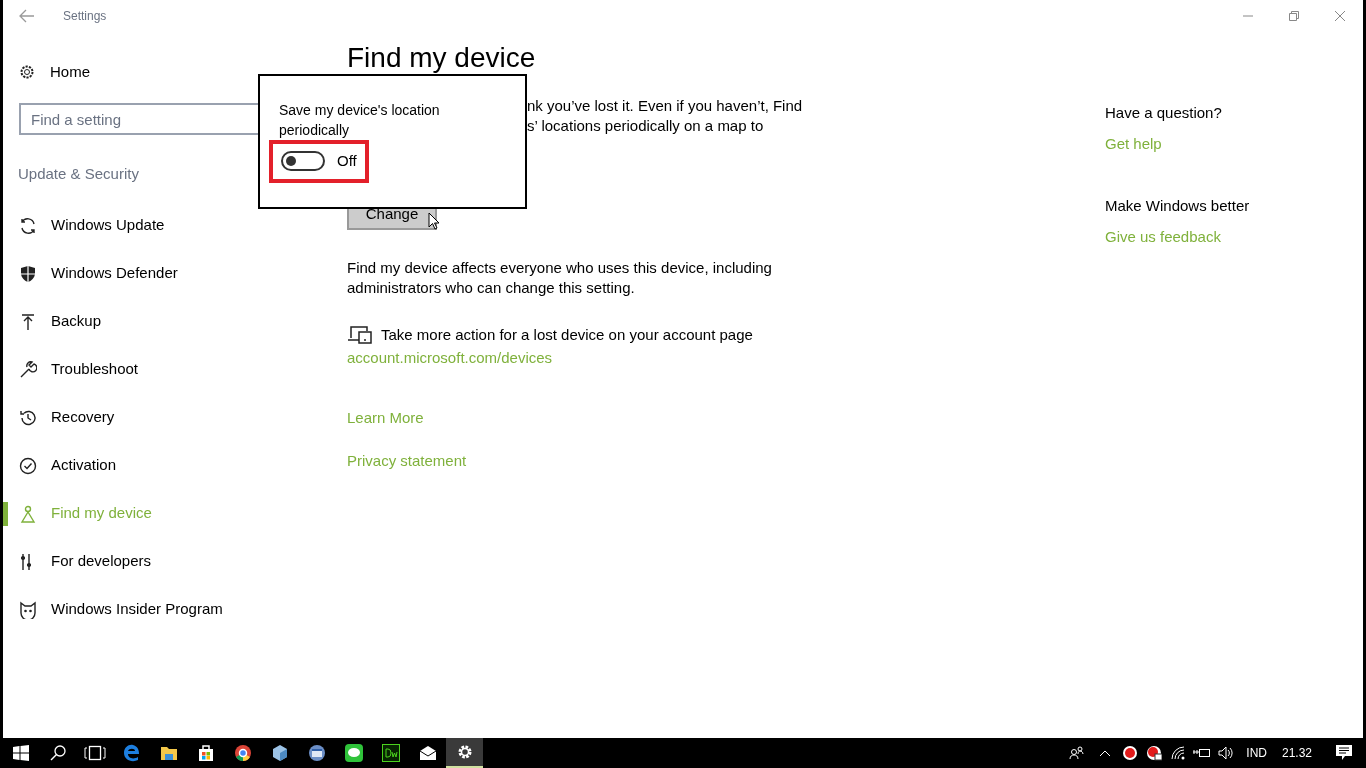 The width and height of the screenshot is (1366, 768). I want to click on home-link: Home, so click(70, 72).